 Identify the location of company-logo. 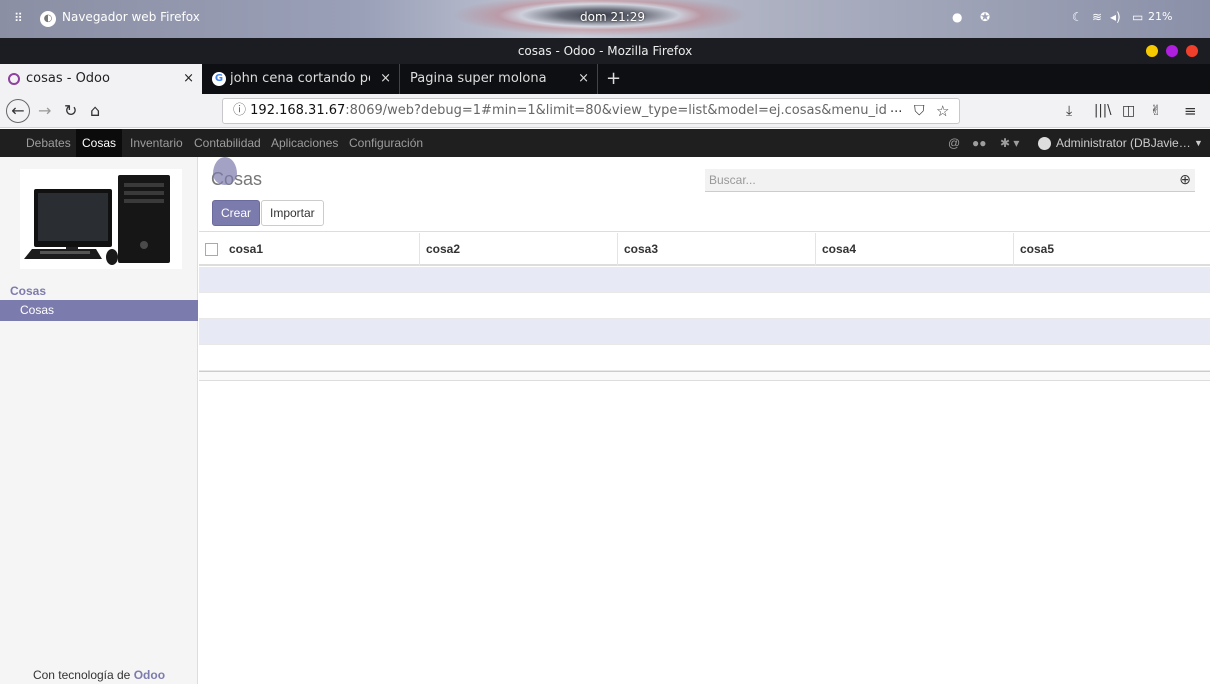
(101, 219).